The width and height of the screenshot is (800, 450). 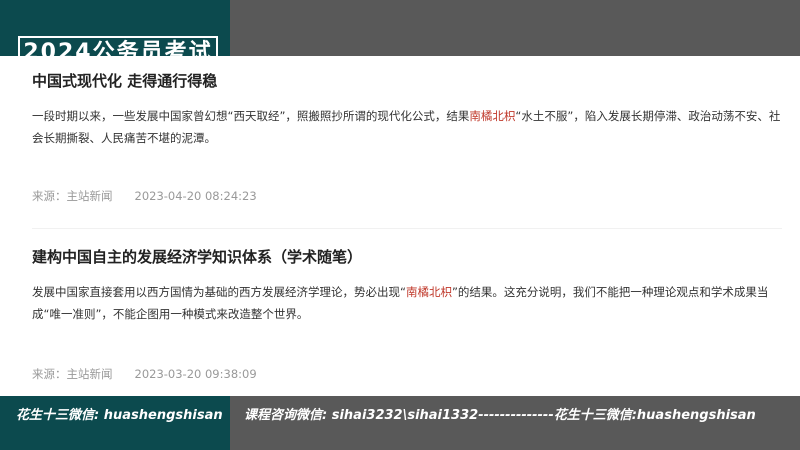 What do you see at coordinates (407, 196) in the screenshot?
I see `article-meta: 来源：主站新闻 2023-04-20 08:24:23` at bounding box center [407, 196].